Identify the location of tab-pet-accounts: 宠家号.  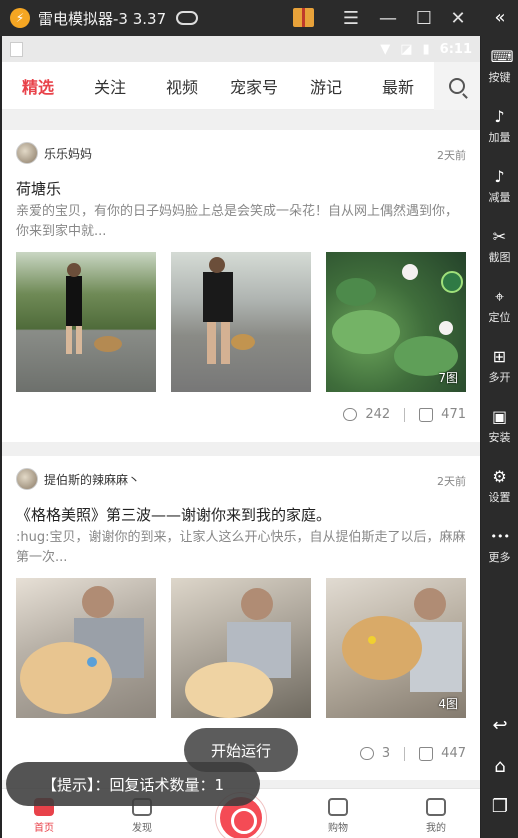
(254, 86).